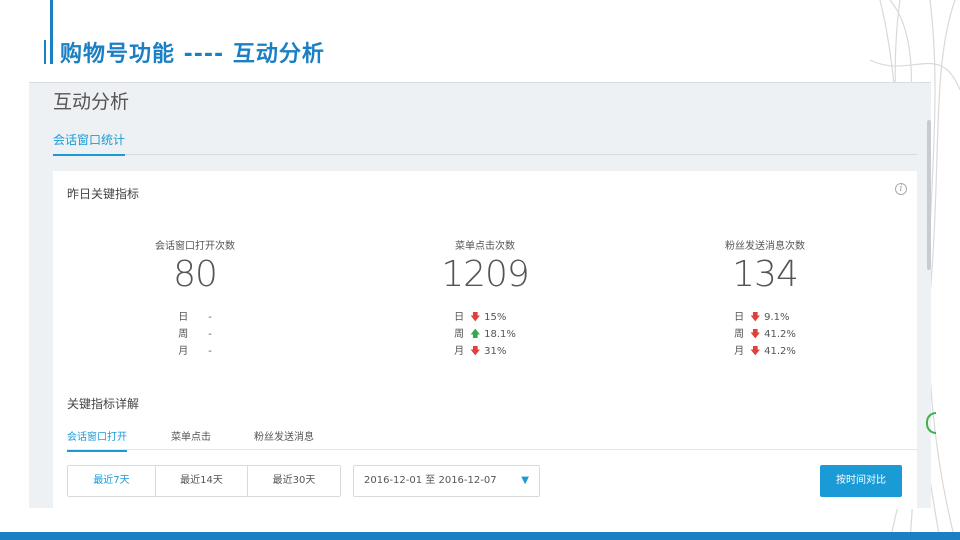 Image resolution: width=960 pixels, height=540 pixels. I want to click on range-selector: 最近7天 最近14天 最近30天, so click(204, 481).